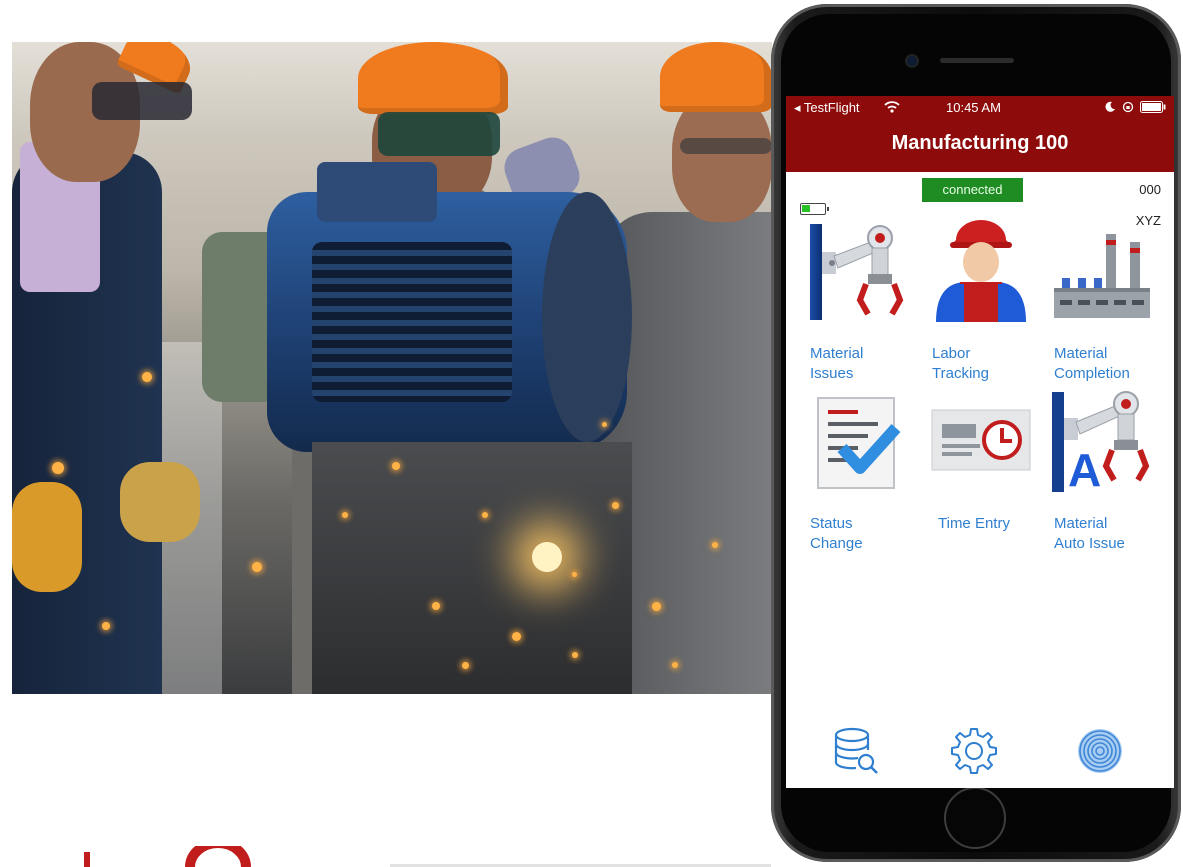 The height and width of the screenshot is (867, 1183). What do you see at coordinates (912, 61) in the screenshot?
I see `front-camera` at bounding box center [912, 61].